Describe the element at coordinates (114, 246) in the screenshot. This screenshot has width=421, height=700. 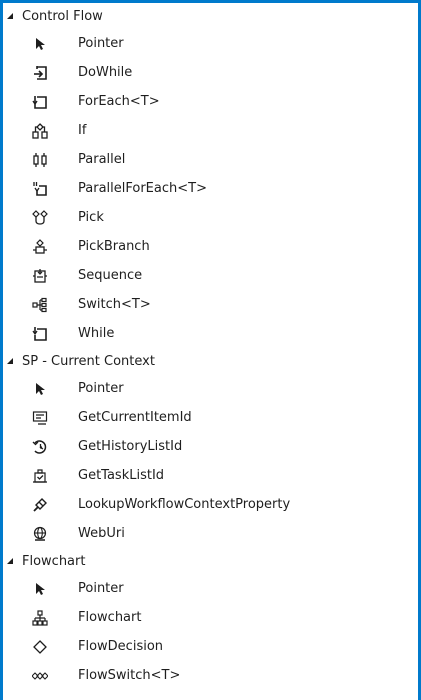
I see `item-label: PickBranch` at that location.